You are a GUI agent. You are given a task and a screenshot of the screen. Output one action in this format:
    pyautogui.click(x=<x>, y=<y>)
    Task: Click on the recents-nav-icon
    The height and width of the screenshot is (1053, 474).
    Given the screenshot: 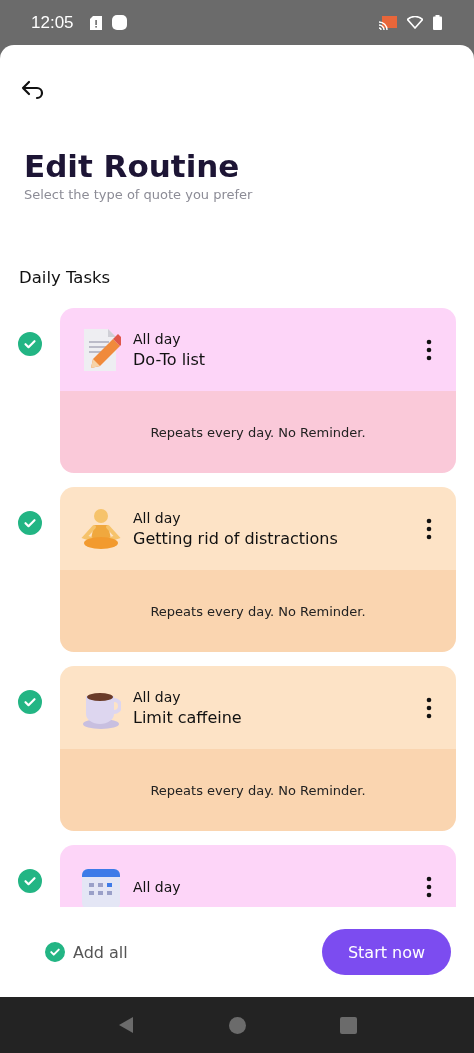 What is the action you would take?
    pyautogui.click(x=348, y=1025)
    